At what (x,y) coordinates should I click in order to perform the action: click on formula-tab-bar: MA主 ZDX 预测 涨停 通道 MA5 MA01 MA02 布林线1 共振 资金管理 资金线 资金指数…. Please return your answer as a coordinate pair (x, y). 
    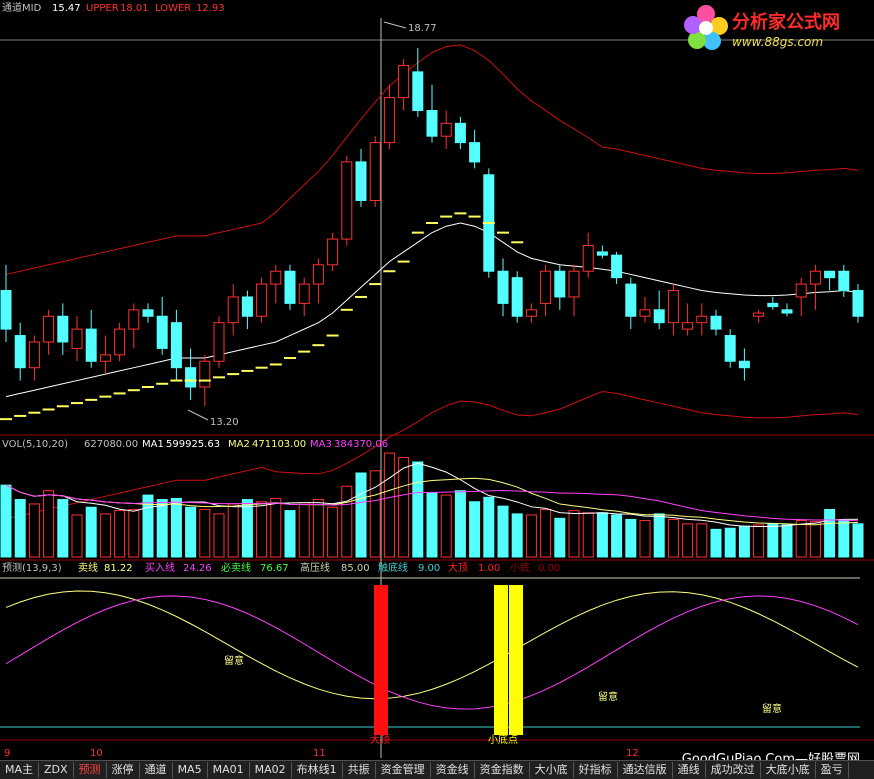
    Looking at the image, I should click on (437, 769).